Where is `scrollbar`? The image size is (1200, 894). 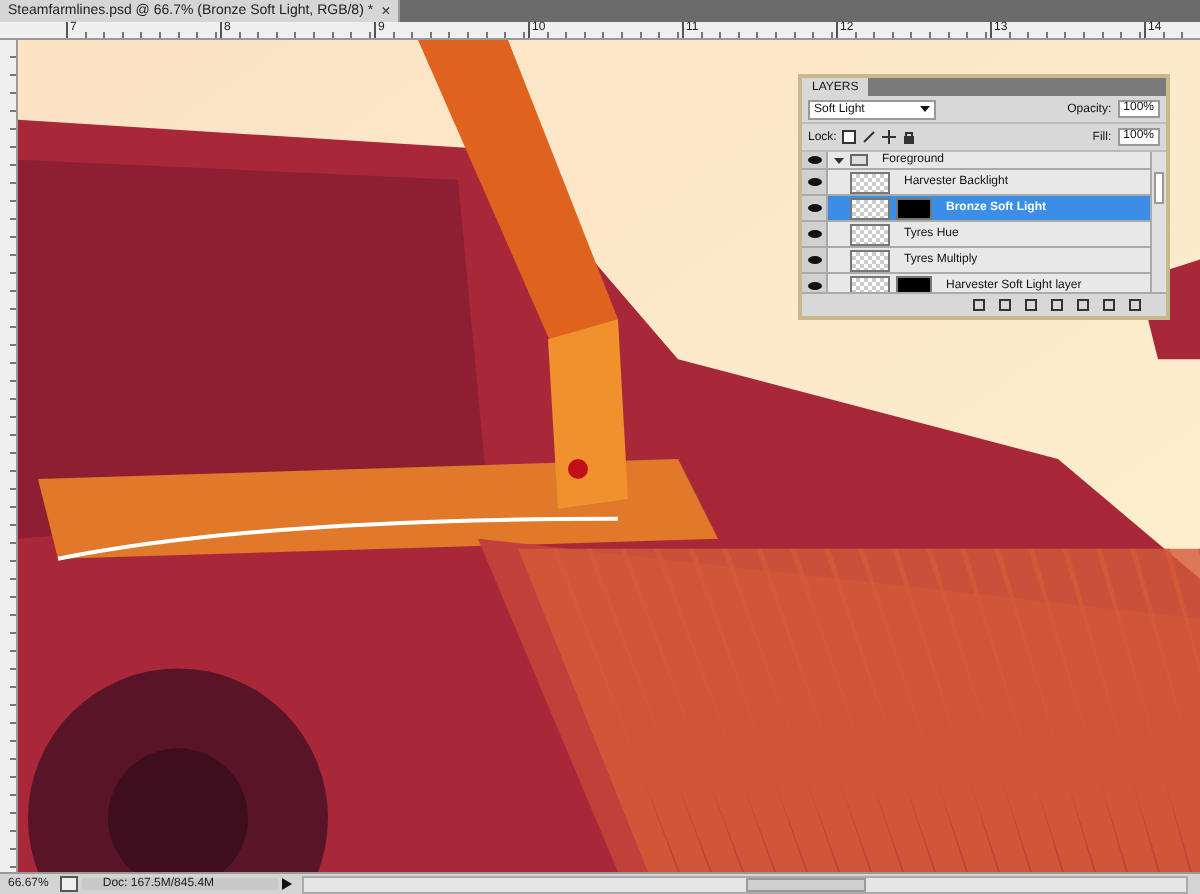
scrollbar is located at coordinates (1158, 222).